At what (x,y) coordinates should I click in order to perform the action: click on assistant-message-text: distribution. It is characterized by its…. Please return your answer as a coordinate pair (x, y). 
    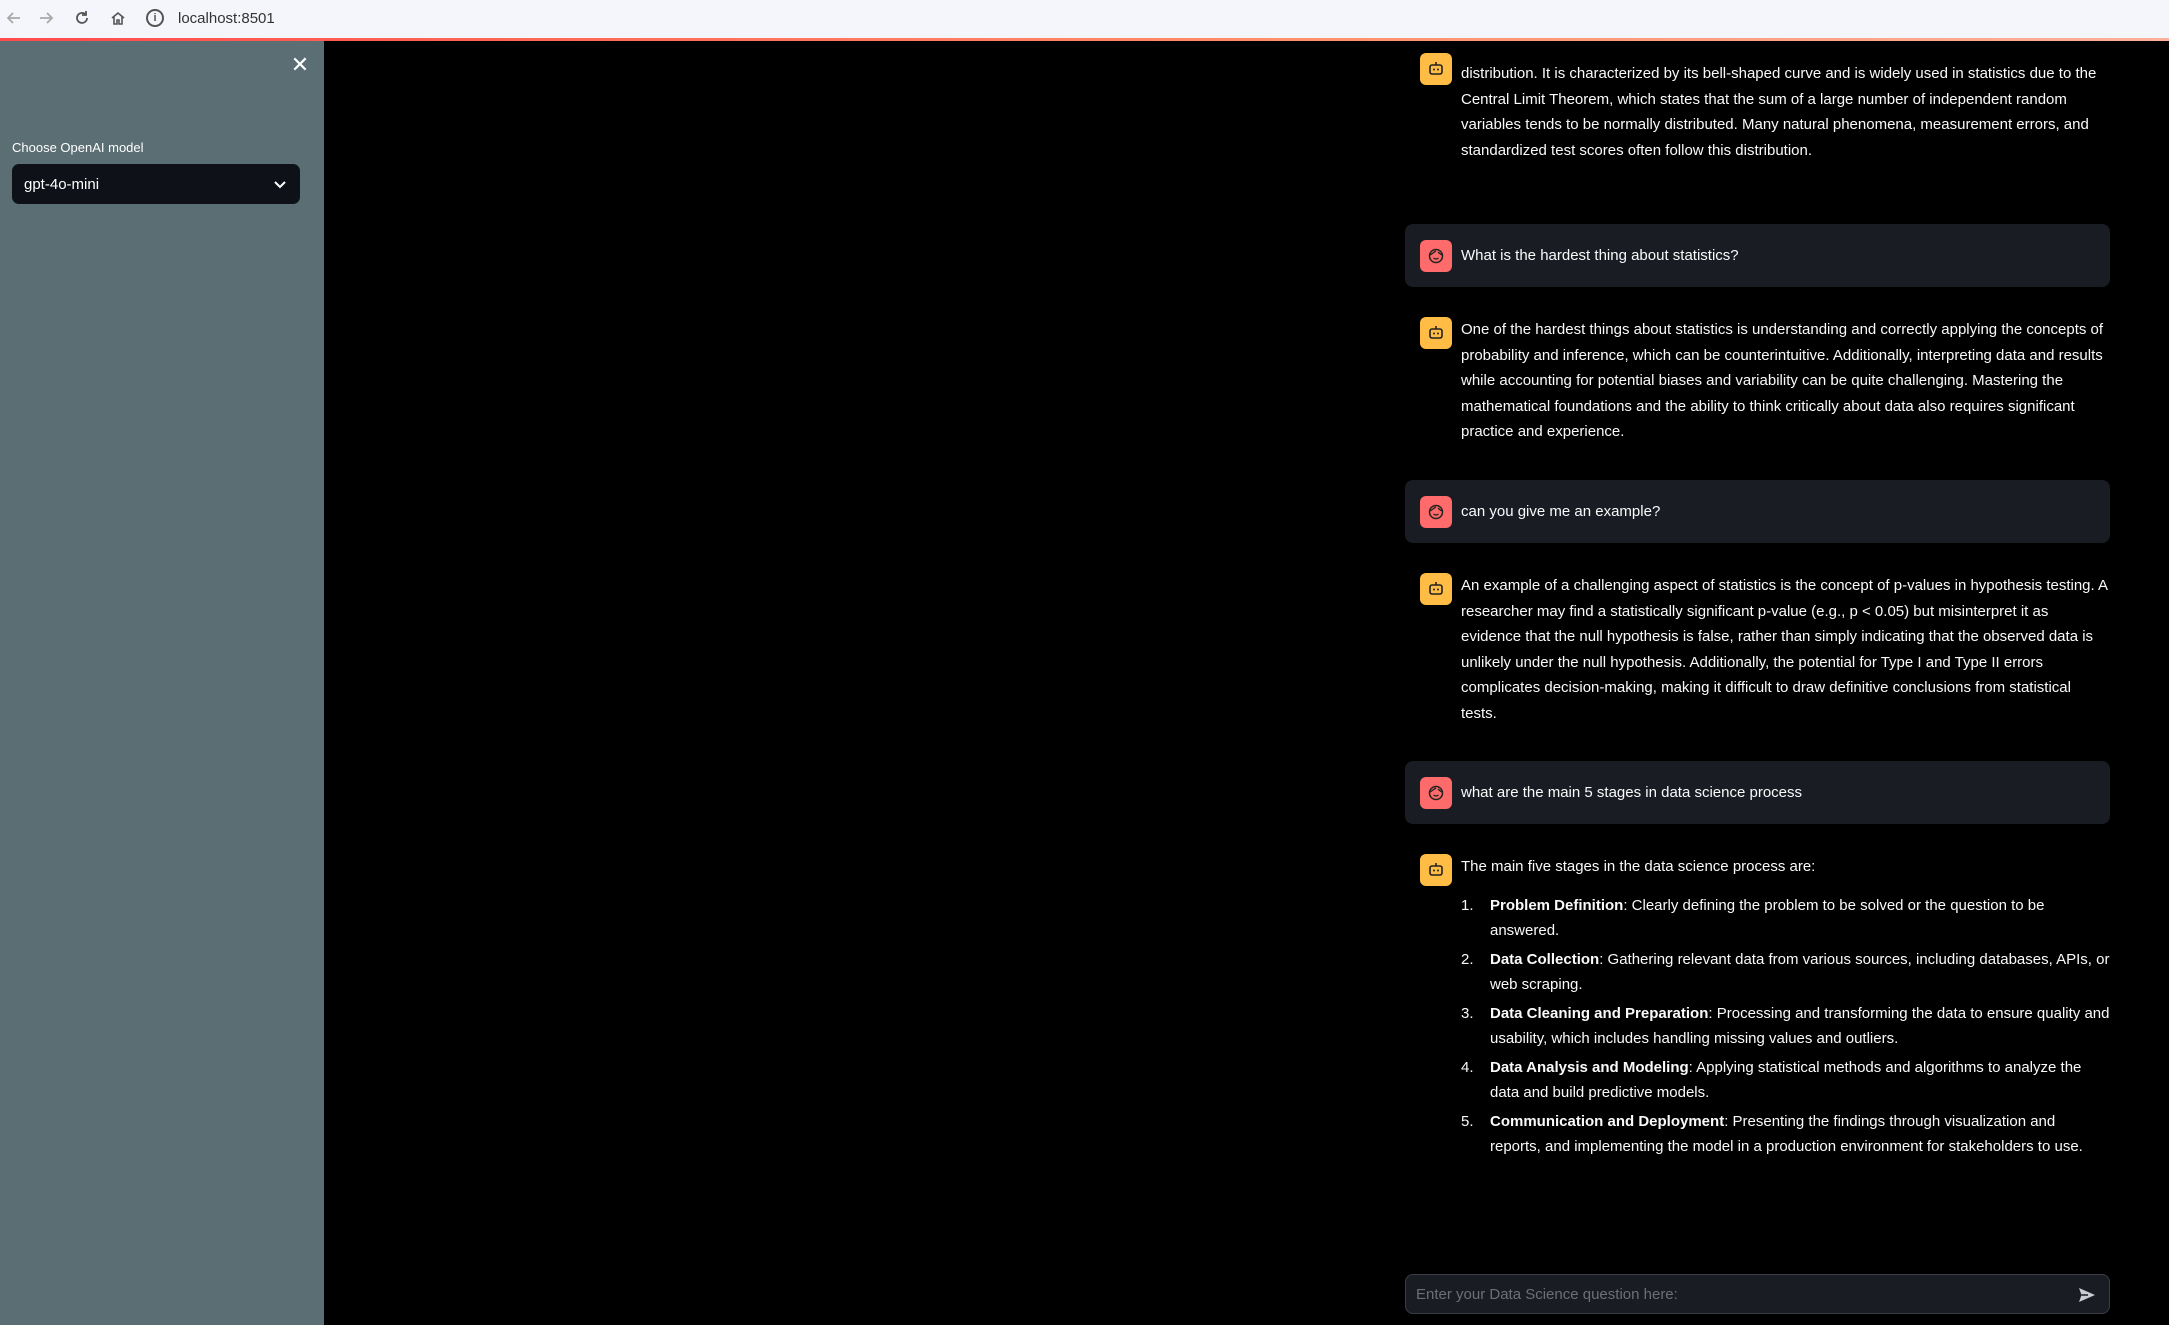
    Looking at the image, I should click on (1779, 112).